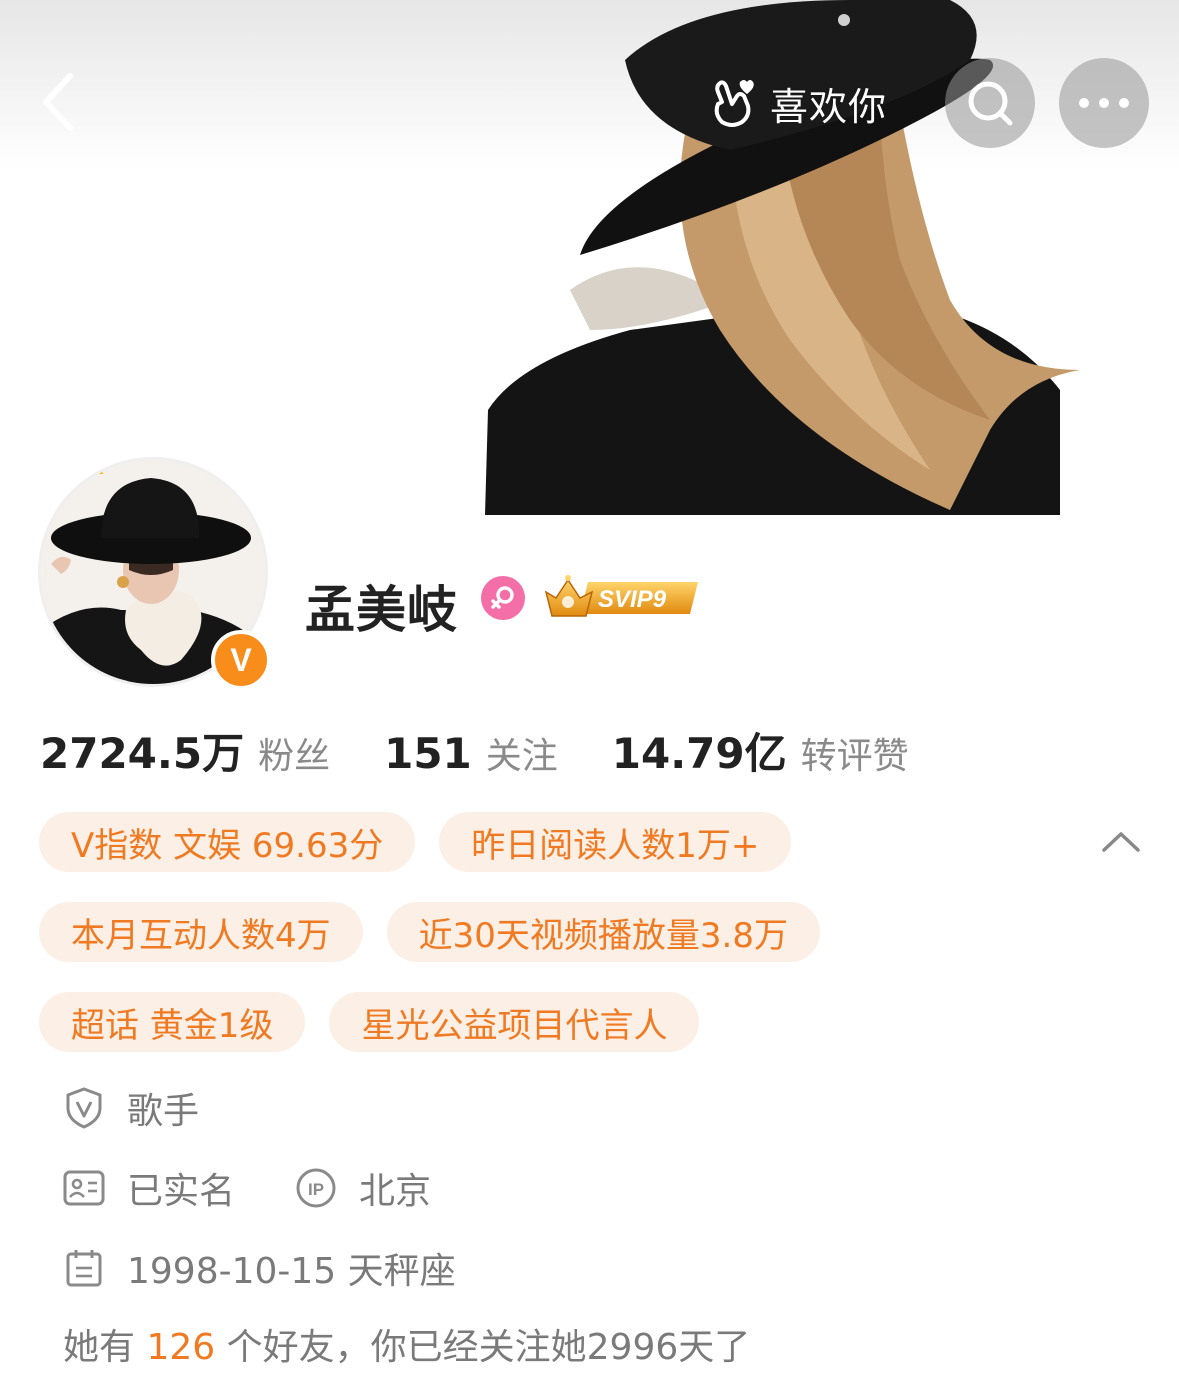 This screenshot has width=1179, height=1387. What do you see at coordinates (615, 842) in the screenshot?
I see `tag-yesterday-readers: 昨日阅读人数1万+` at bounding box center [615, 842].